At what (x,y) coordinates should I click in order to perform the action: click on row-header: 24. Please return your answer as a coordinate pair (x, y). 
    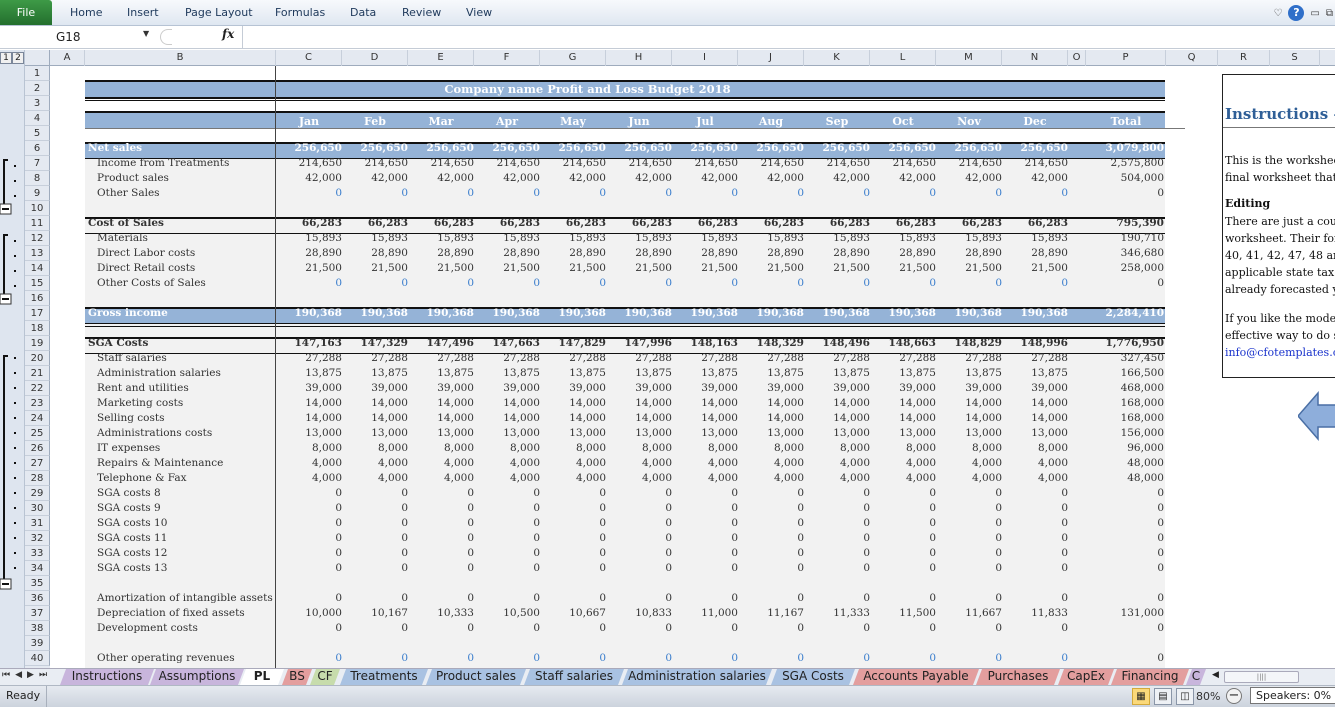
    Looking at the image, I should click on (37, 418).